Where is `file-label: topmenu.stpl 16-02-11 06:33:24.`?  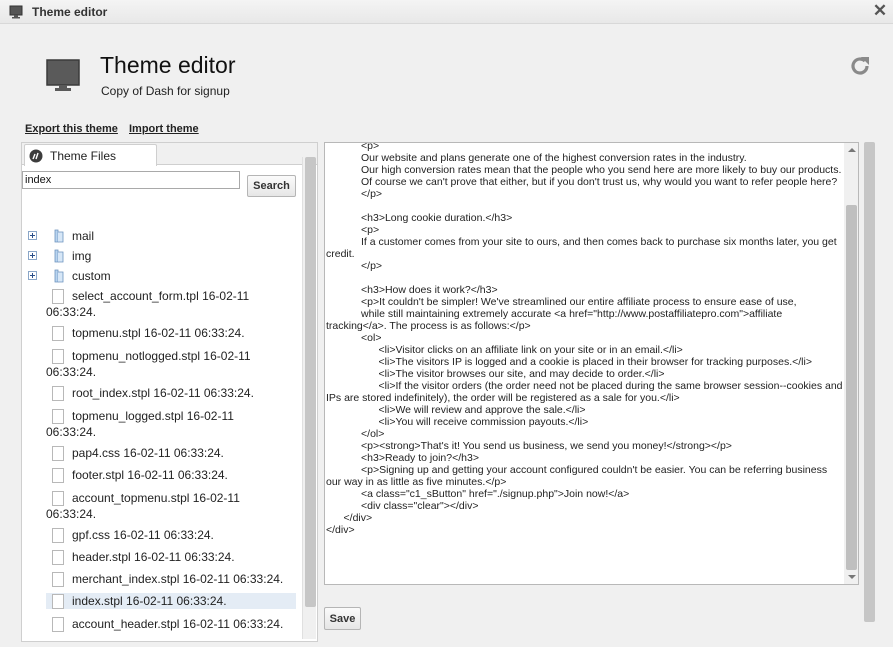
file-label: topmenu.stpl 16-02-11 06:33:24. is located at coordinates (158, 333).